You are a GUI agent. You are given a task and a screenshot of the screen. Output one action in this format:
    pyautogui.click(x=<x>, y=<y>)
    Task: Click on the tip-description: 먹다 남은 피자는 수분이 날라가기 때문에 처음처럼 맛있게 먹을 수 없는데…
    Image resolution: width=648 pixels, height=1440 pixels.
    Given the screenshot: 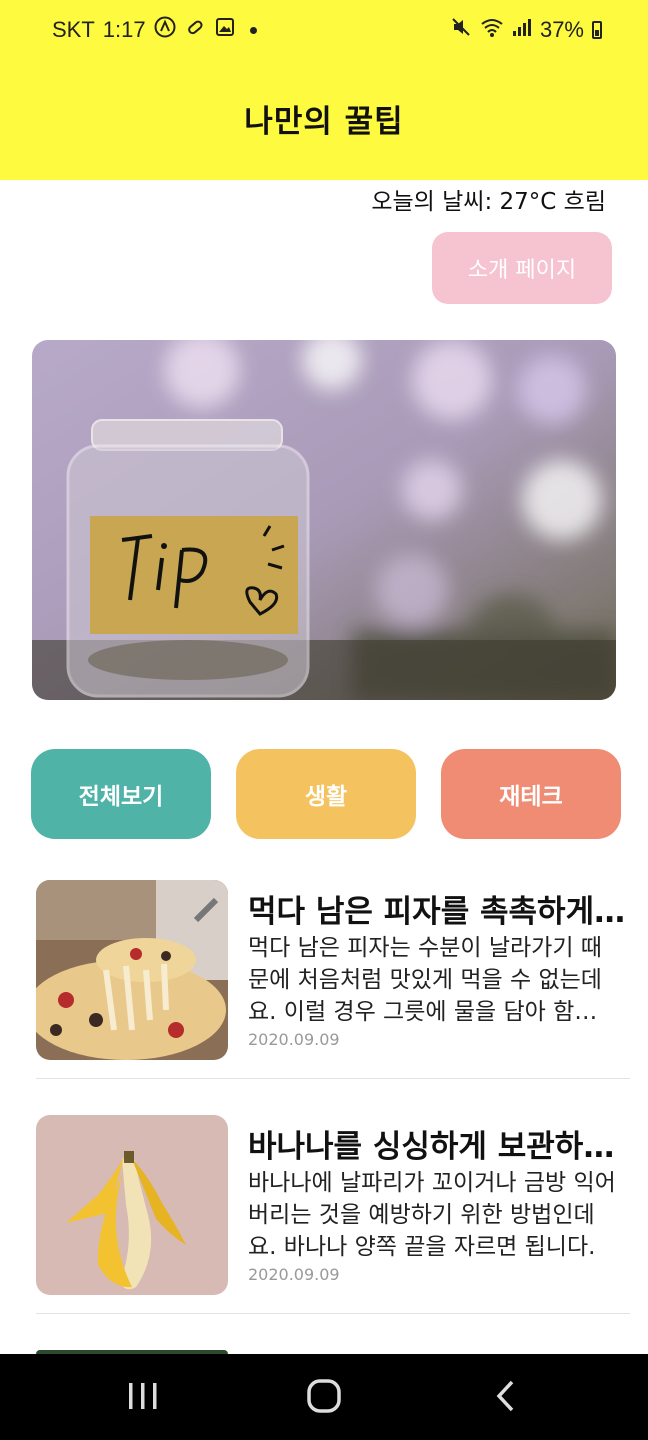 What is the action you would take?
    pyautogui.click(x=425, y=980)
    